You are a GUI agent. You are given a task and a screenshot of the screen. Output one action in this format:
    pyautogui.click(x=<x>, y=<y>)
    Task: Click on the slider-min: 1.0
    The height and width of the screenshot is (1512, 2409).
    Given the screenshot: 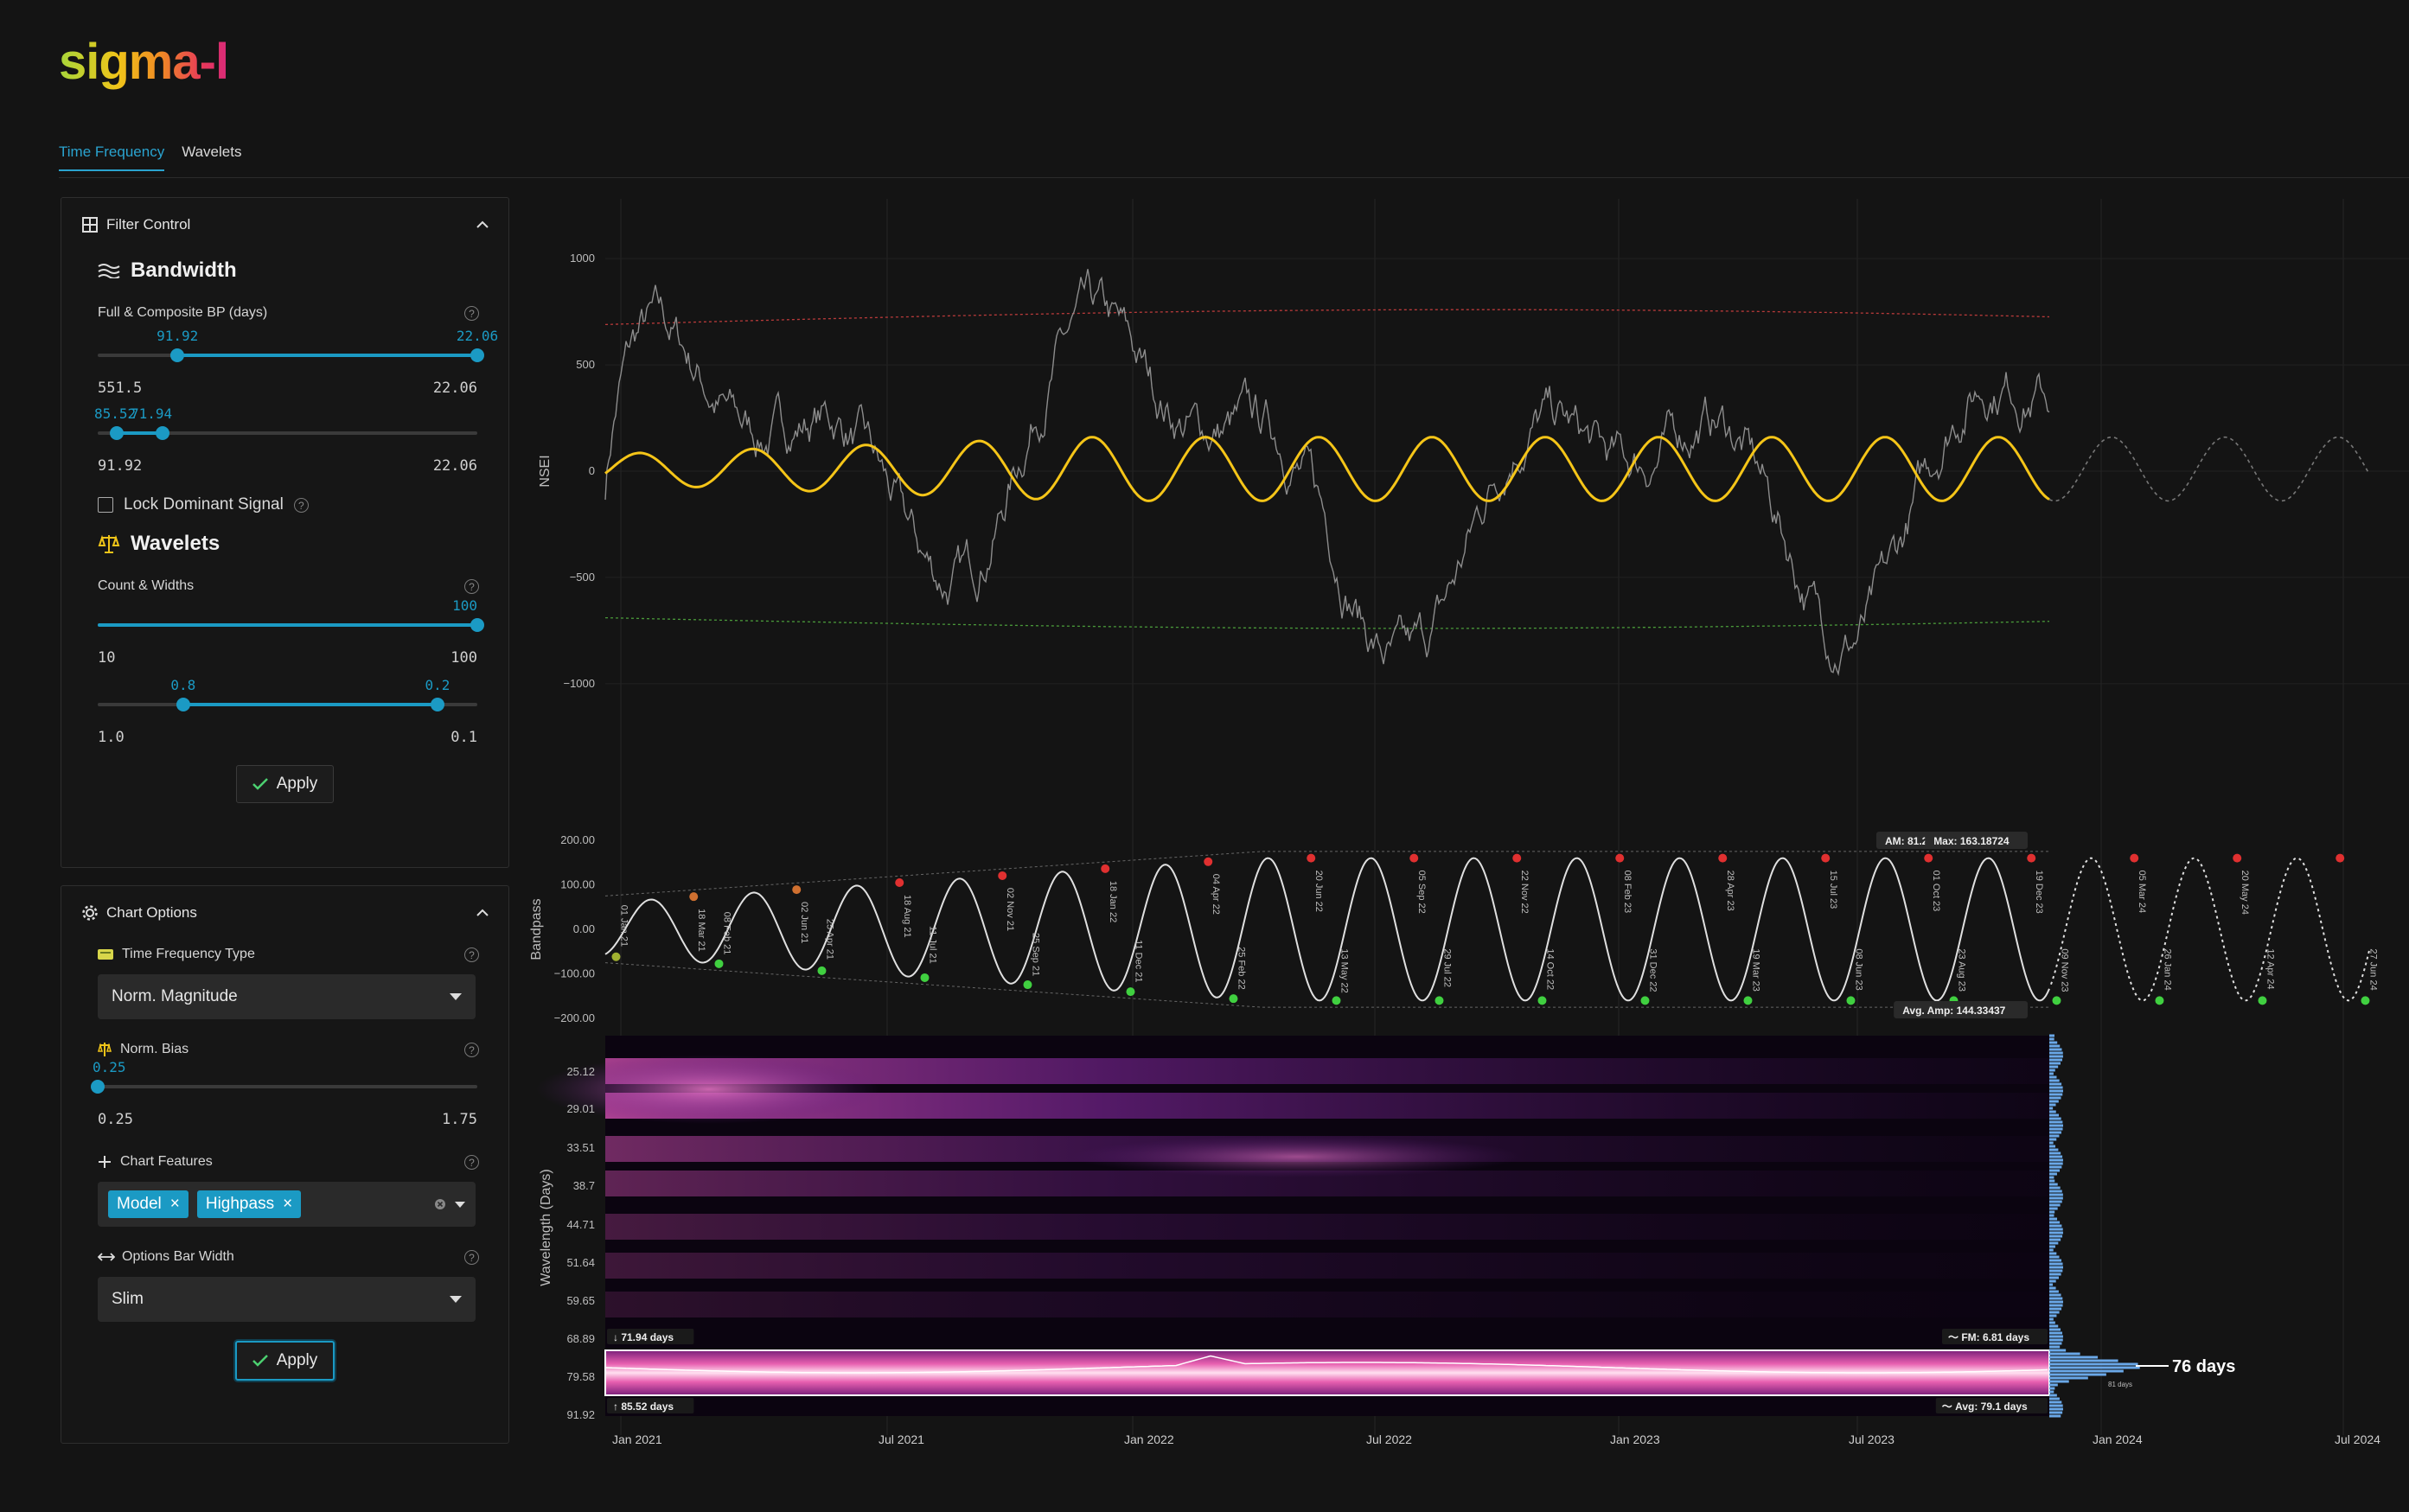 What is the action you would take?
    pyautogui.click(x=112, y=738)
    